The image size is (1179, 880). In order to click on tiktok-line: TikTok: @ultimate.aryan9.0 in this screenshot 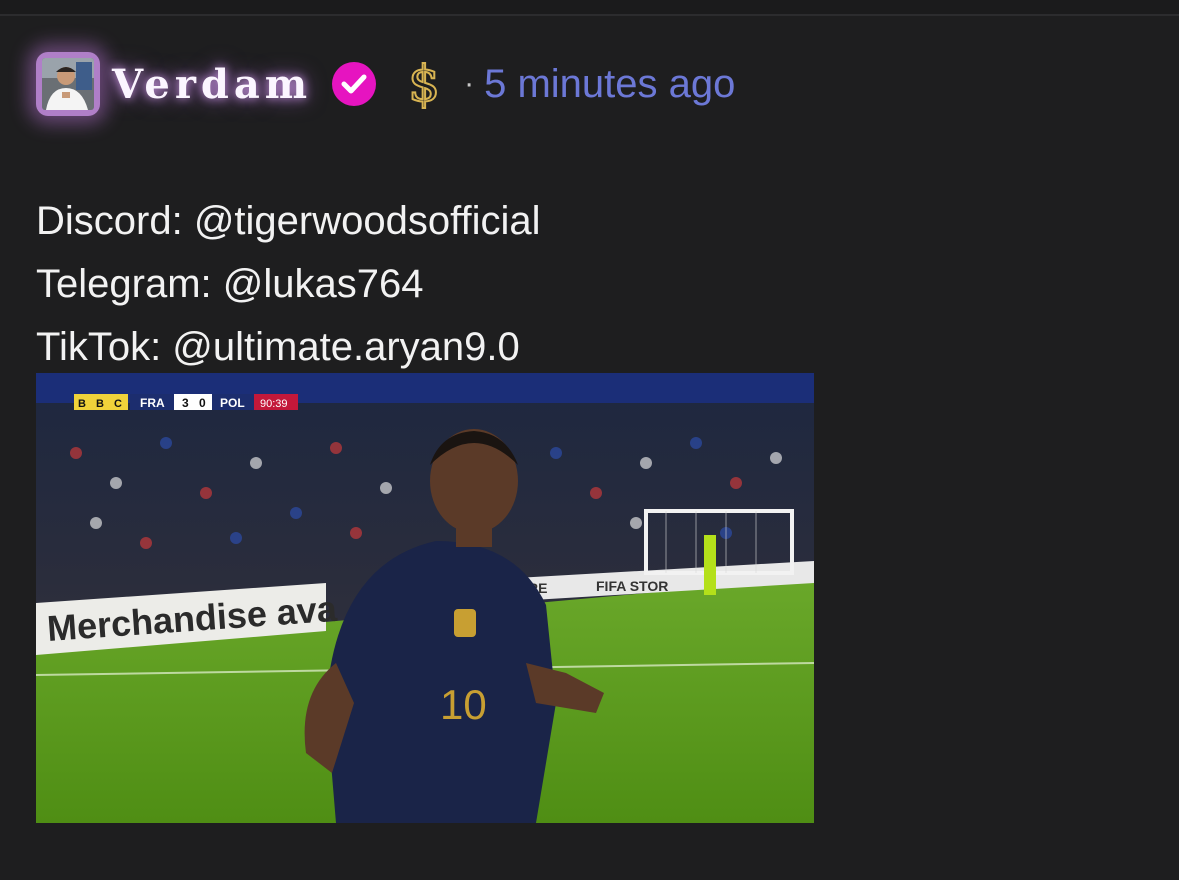, I will do `click(278, 347)`.